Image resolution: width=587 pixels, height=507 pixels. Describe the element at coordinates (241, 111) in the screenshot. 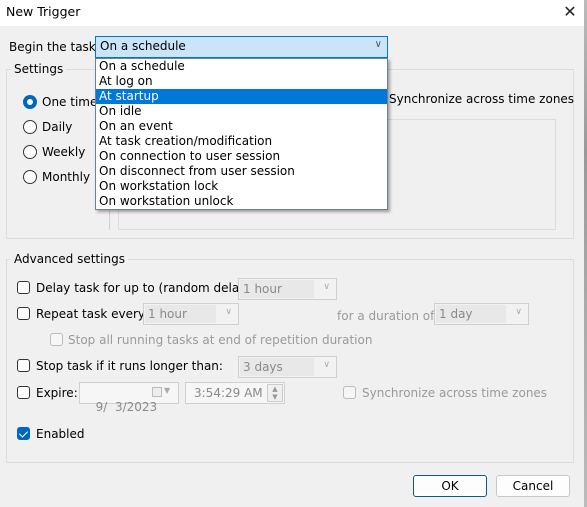

I see `dropdown-option: On idle` at that location.